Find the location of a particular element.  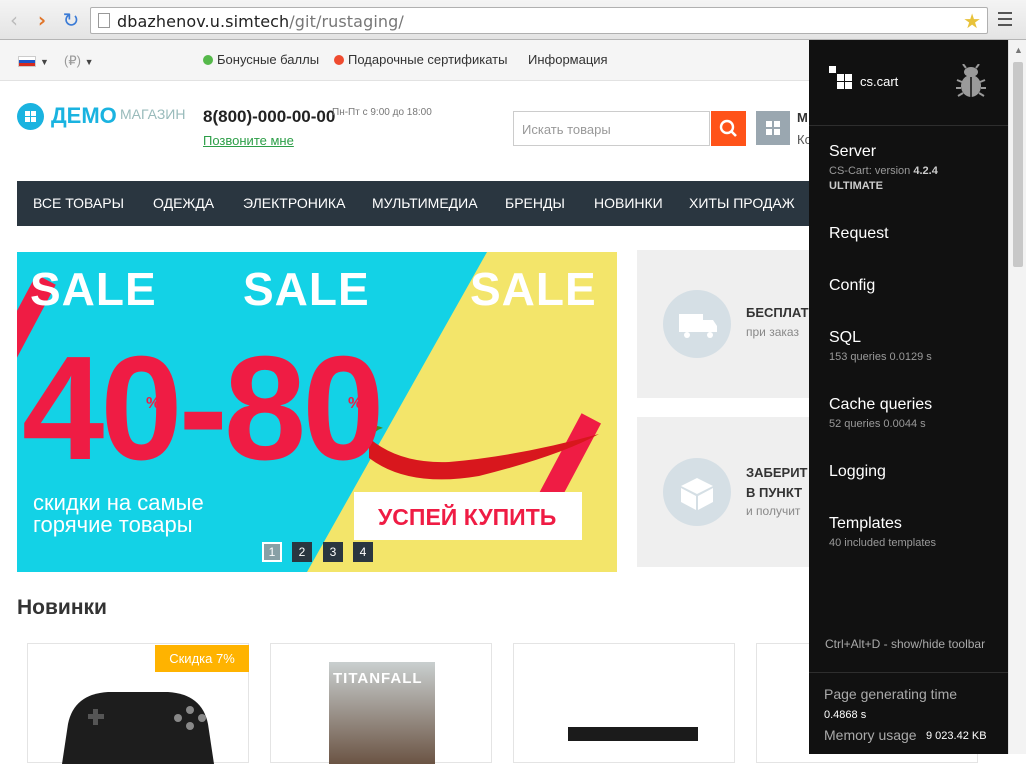

banner-cta-button: УСПЕЙ КУПИТЬ is located at coordinates (468, 516).